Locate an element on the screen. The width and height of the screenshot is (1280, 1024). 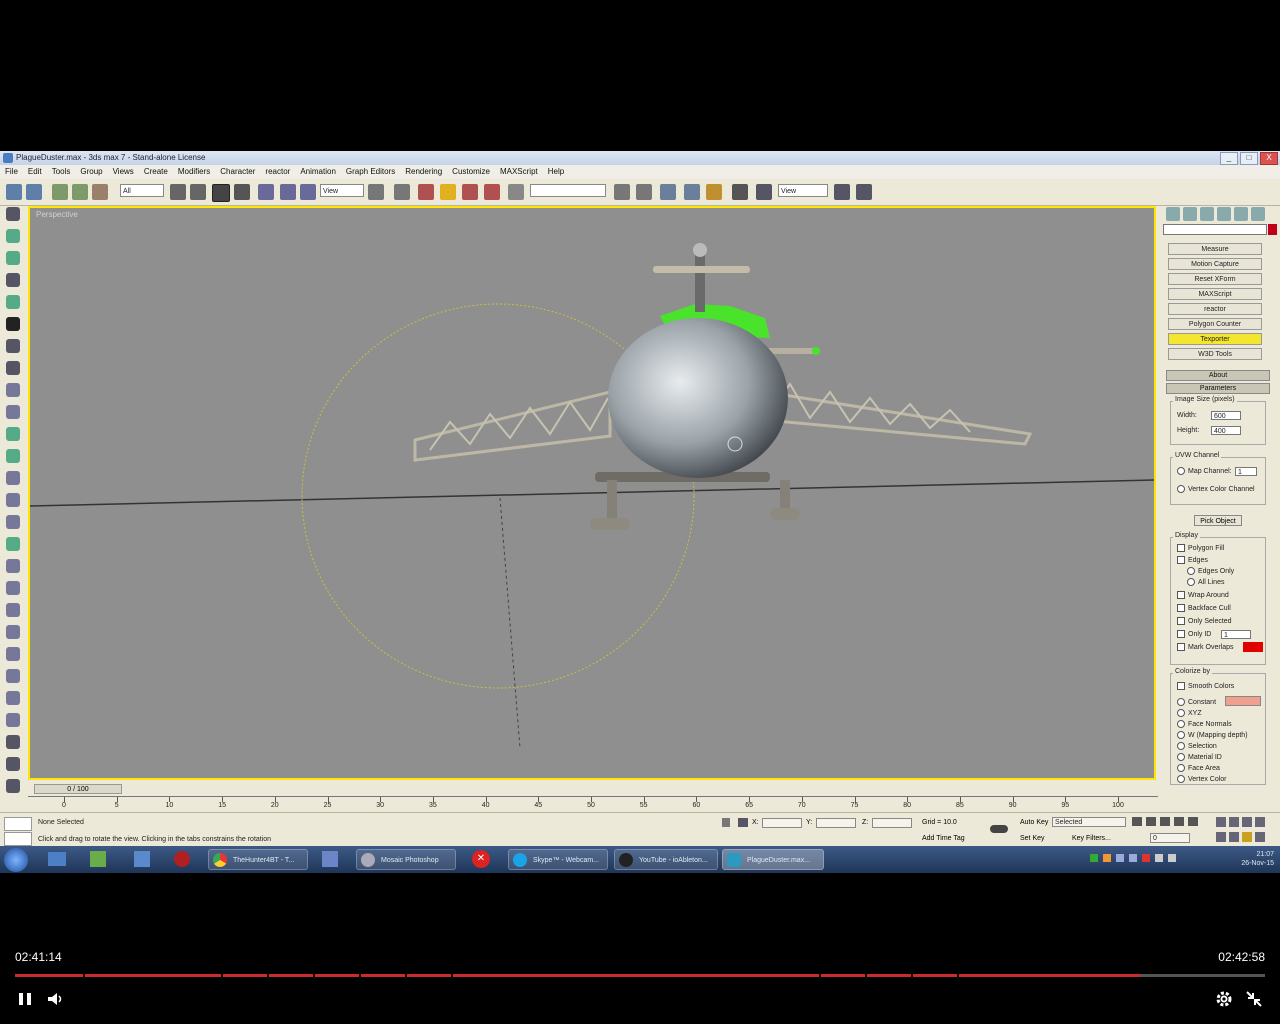
progress-bar is located at coordinates (640, 975).